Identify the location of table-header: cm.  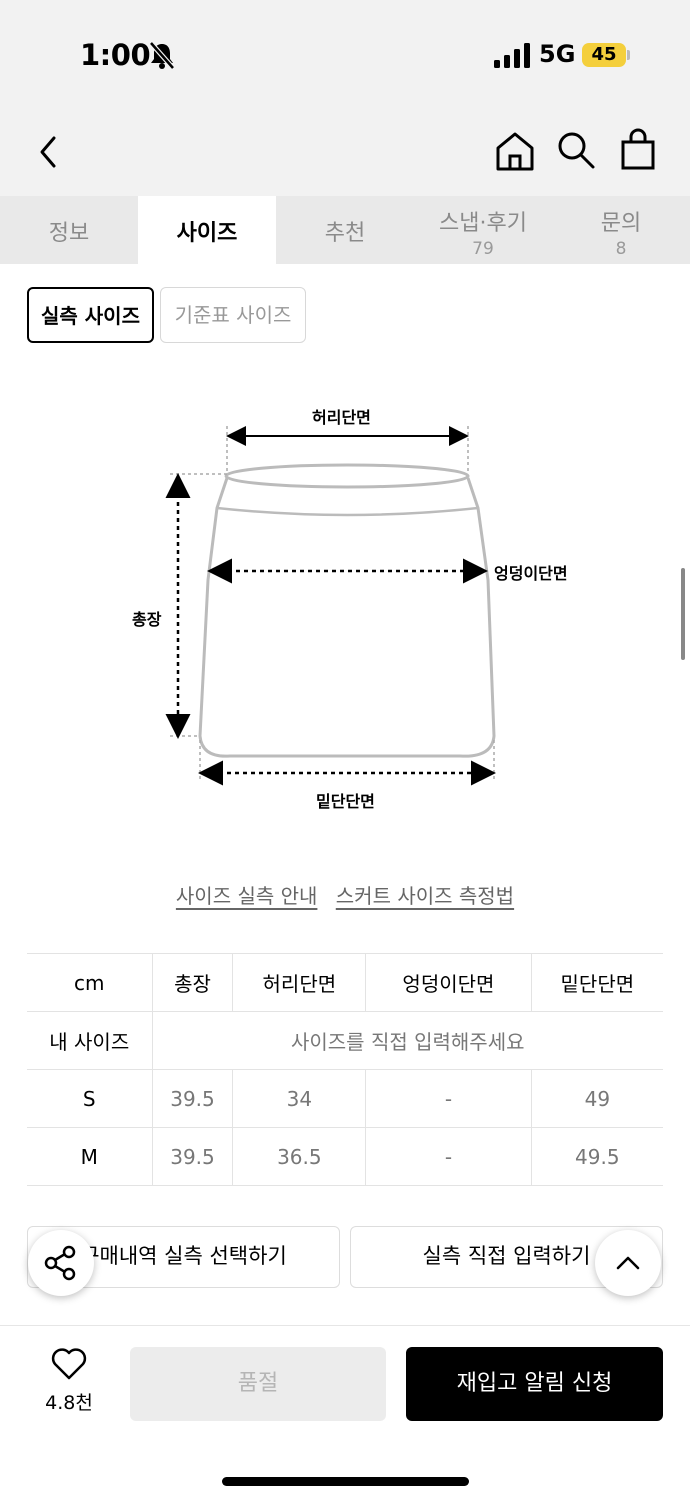
(89, 982).